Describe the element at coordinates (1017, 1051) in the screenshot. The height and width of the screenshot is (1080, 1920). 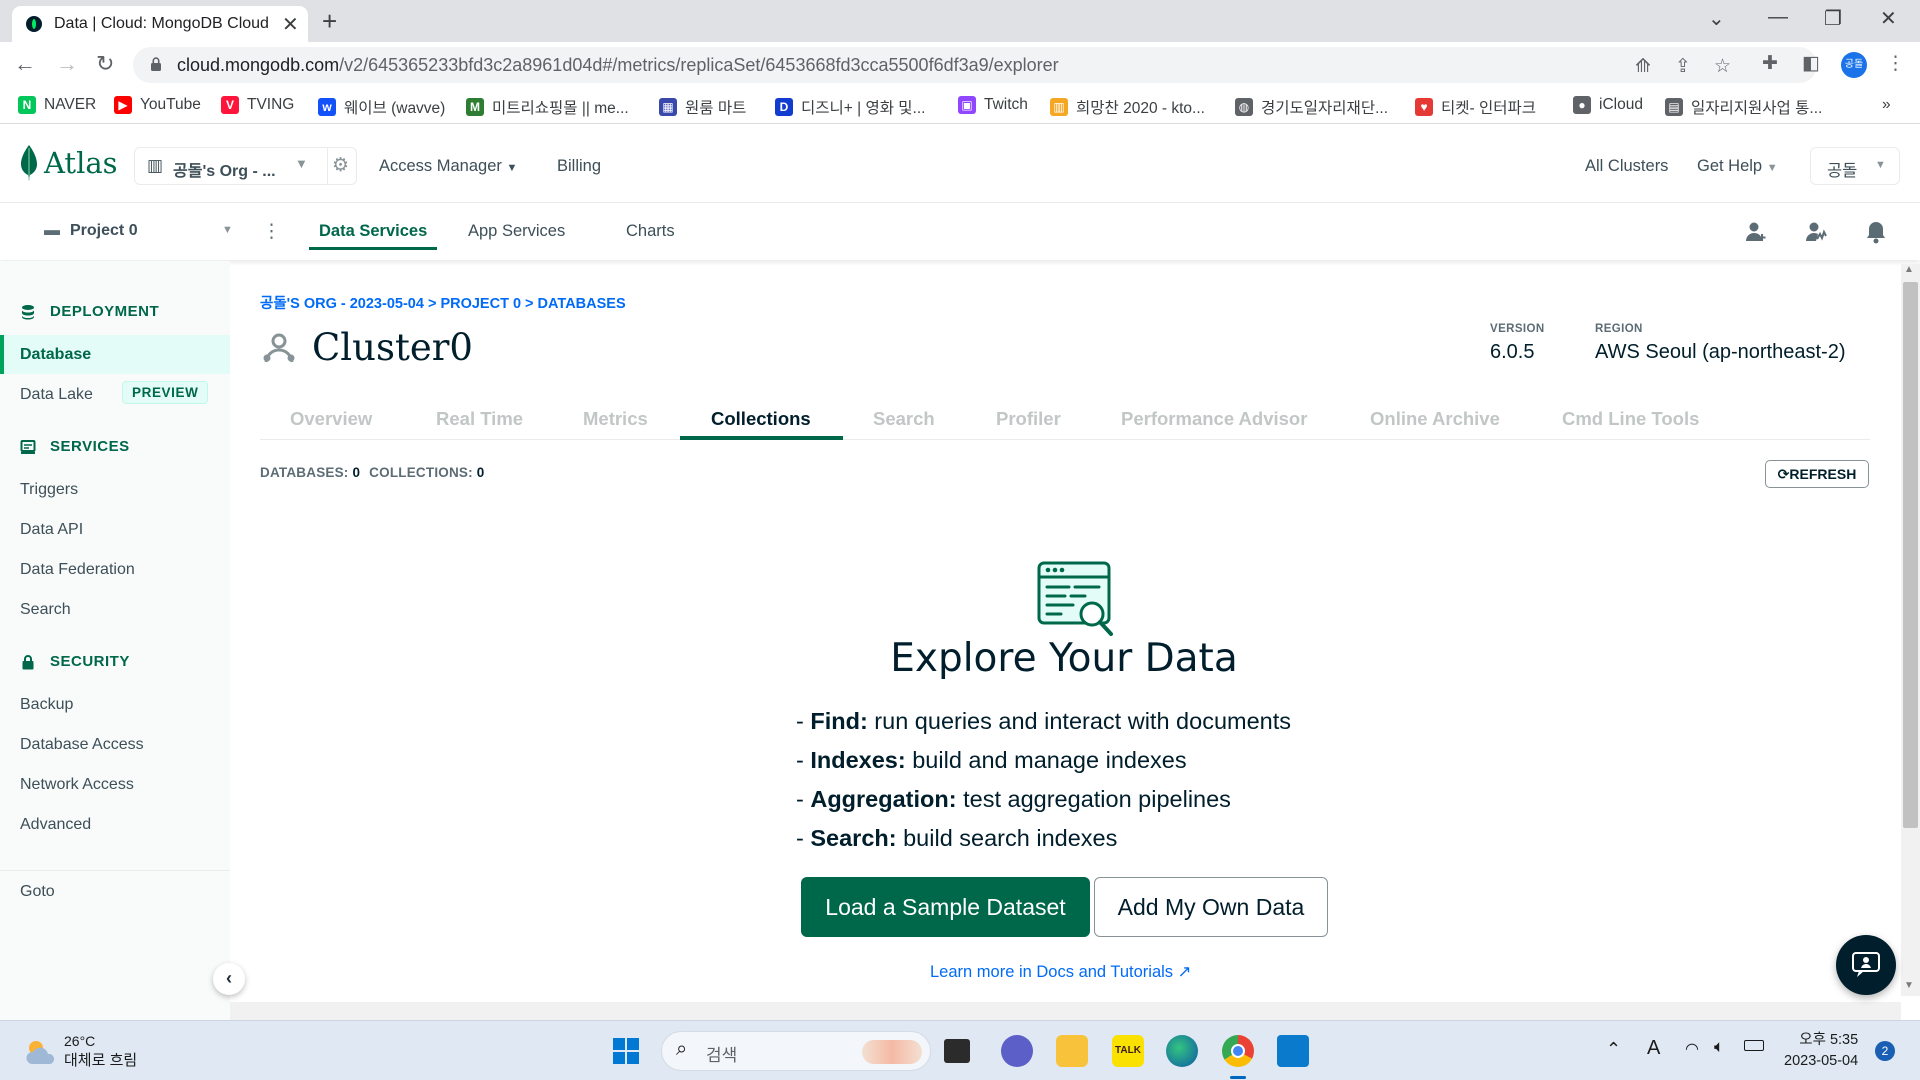
I see `teams-chat-icon` at that location.